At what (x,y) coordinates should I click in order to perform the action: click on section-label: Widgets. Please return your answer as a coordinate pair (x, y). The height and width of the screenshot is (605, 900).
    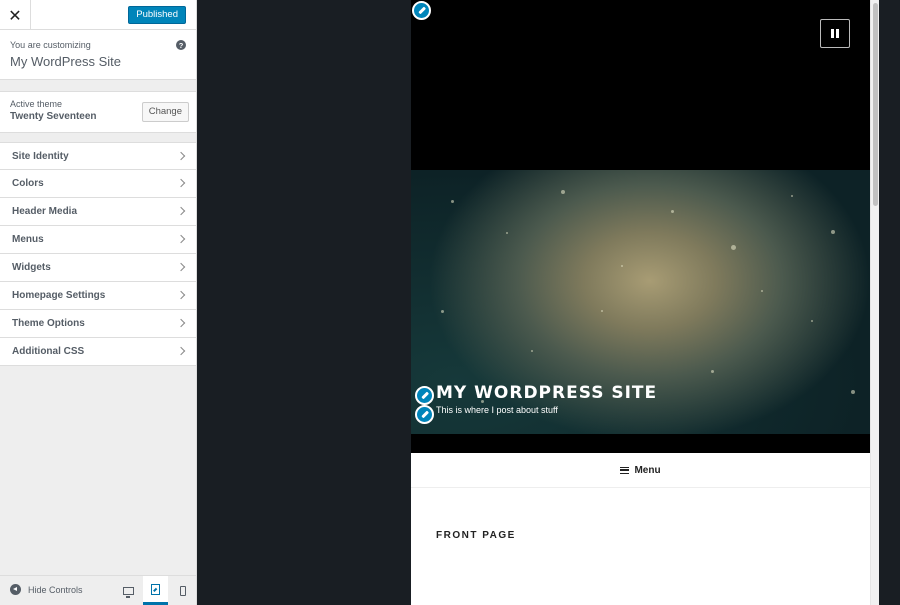
    Looking at the image, I should click on (31, 267).